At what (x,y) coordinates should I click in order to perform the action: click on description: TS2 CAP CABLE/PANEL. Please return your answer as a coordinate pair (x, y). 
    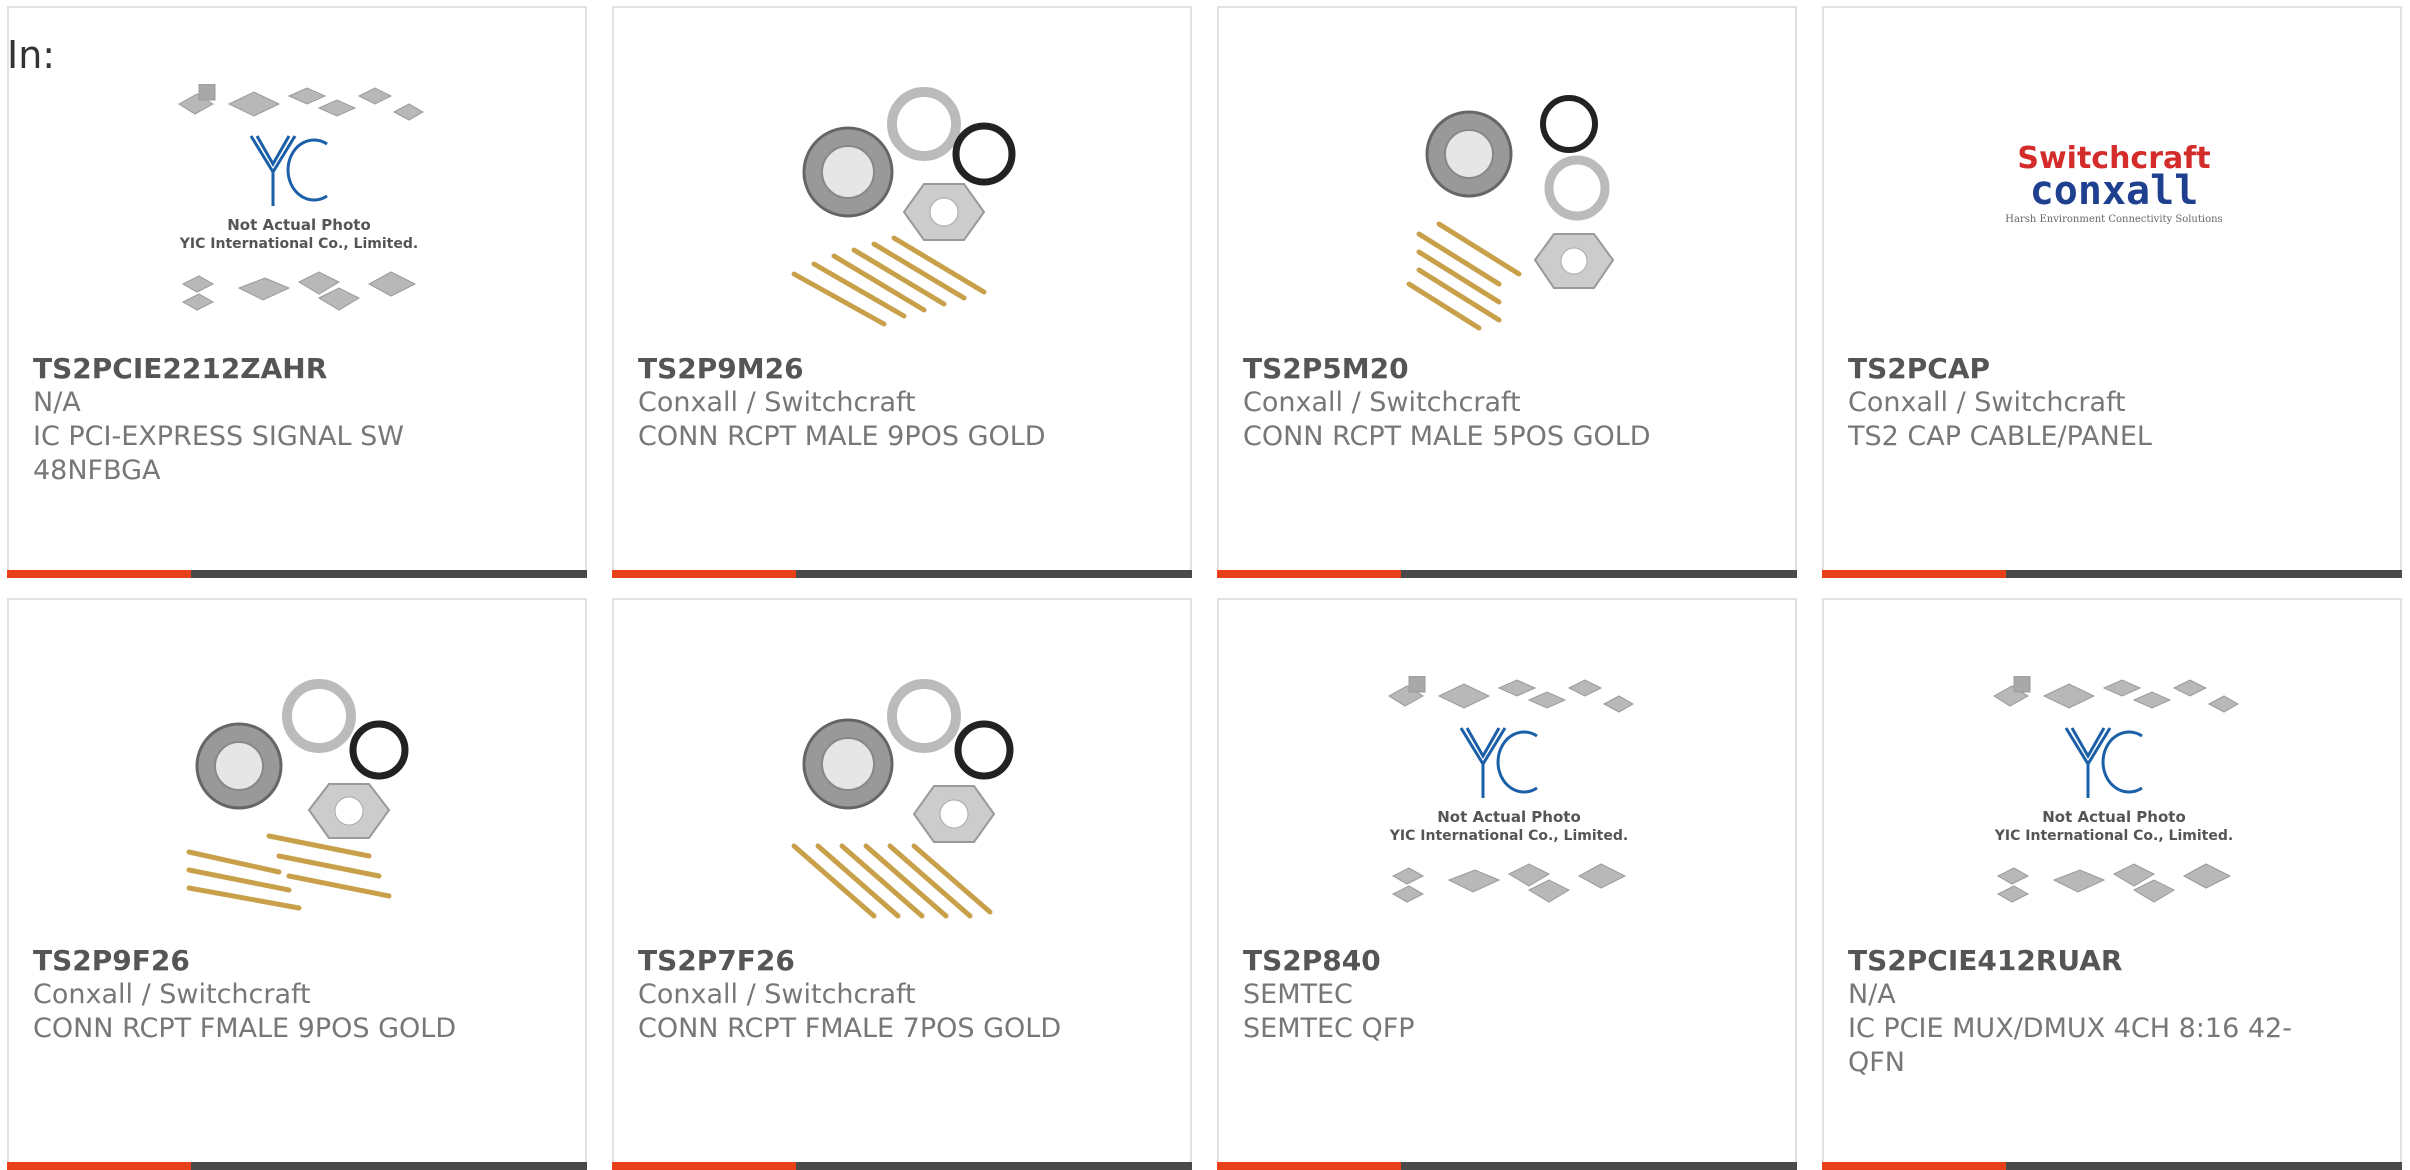
    Looking at the image, I should click on (2000, 436).